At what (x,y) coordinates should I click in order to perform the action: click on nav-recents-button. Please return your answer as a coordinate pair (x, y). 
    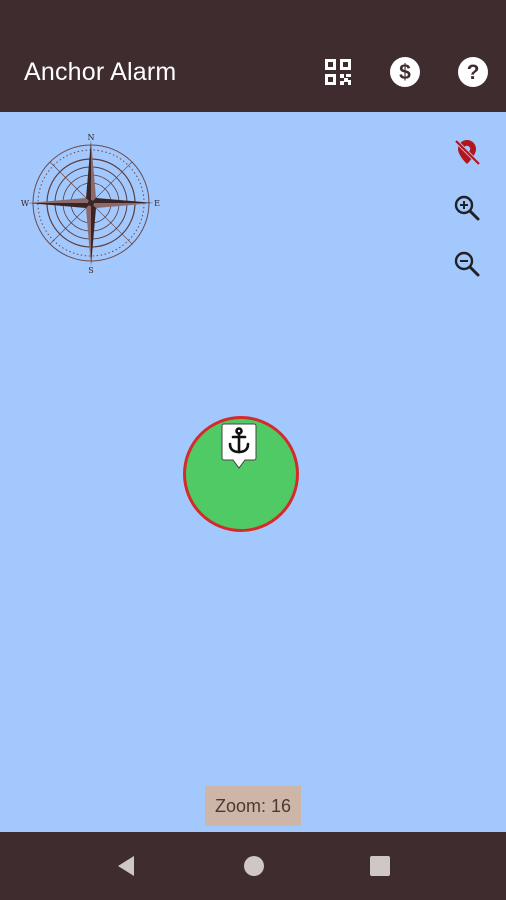
    Looking at the image, I should click on (380, 866).